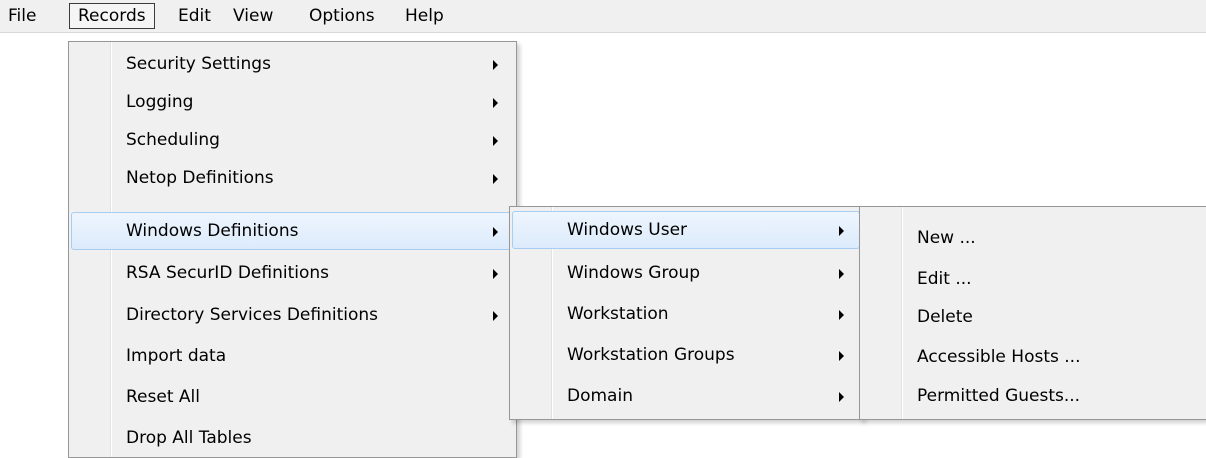  I want to click on menu-item-domain: Domain, so click(686, 396).